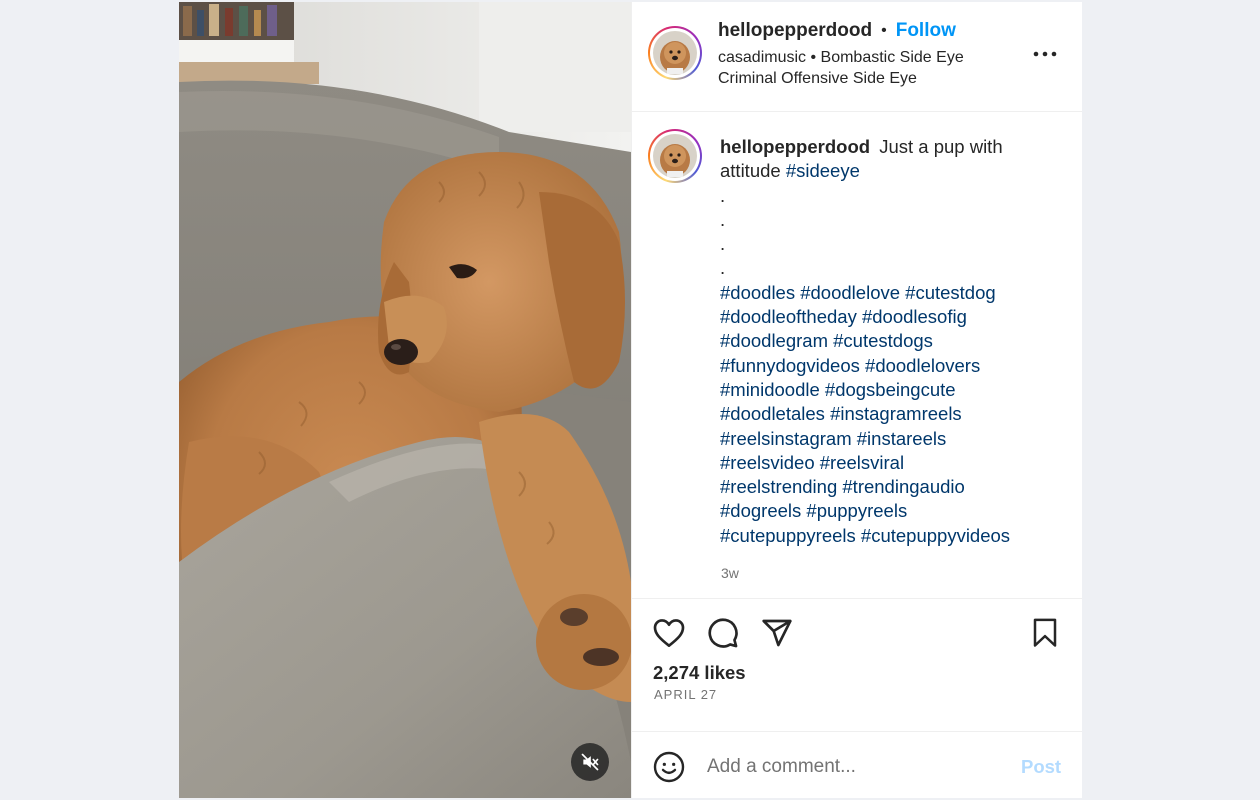 Image resolution: width=1260 pixels, height=800 pixels. I want to click on hashtag-link: #doodlelovers, so click(922, 365).